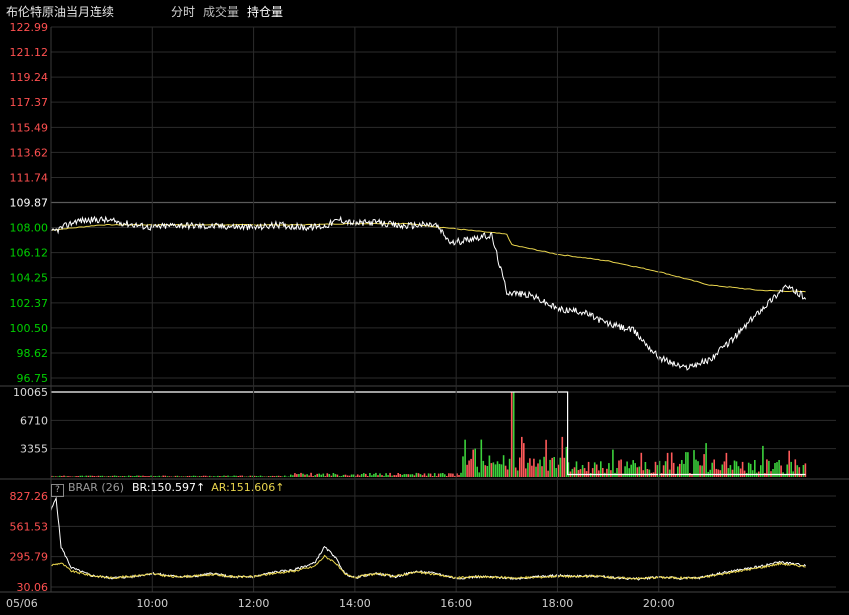 This screenshot has width=849, height=615. What do you see at coordinates (428, 433) in the screenshot?
I see `open-interest-line` at bounding box center [428, 433].